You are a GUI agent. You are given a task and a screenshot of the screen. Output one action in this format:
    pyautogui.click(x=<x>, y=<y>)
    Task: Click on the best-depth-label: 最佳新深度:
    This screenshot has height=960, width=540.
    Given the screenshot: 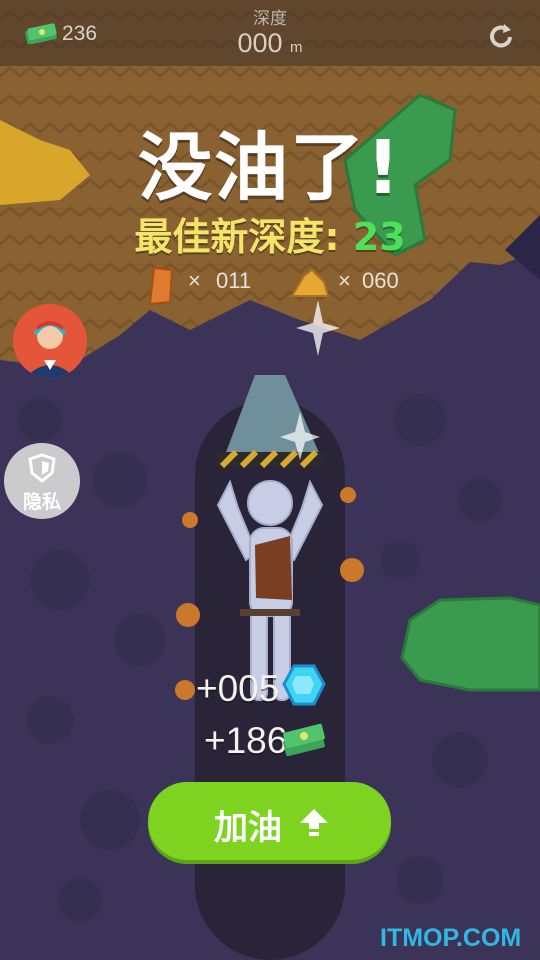 What is the action you would take?
    pyautogui.click(x=237, y=237)
    